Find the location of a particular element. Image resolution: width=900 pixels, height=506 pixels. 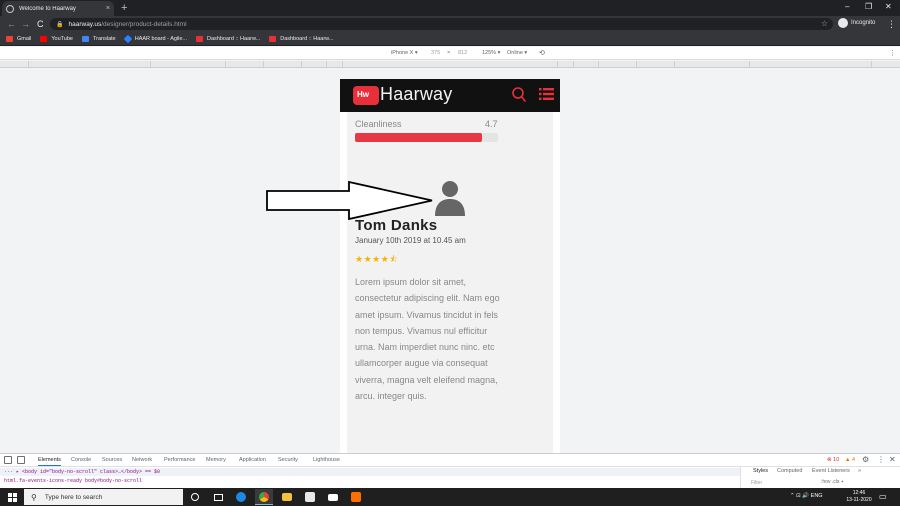

sidebar-tab-event-listeners: Event Listeners is located at coordinates (831, 471).